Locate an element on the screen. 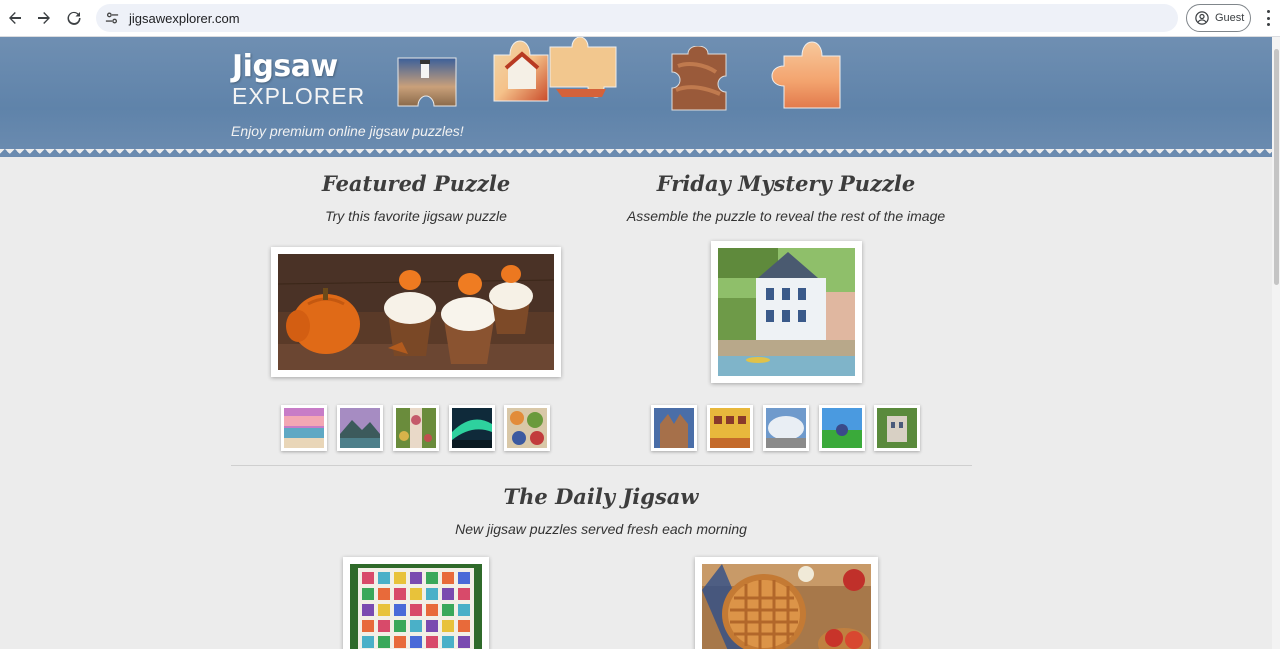 The height and width of the screenshot is (649, 1280). aurora-photo is located at coordinates (472, 428).